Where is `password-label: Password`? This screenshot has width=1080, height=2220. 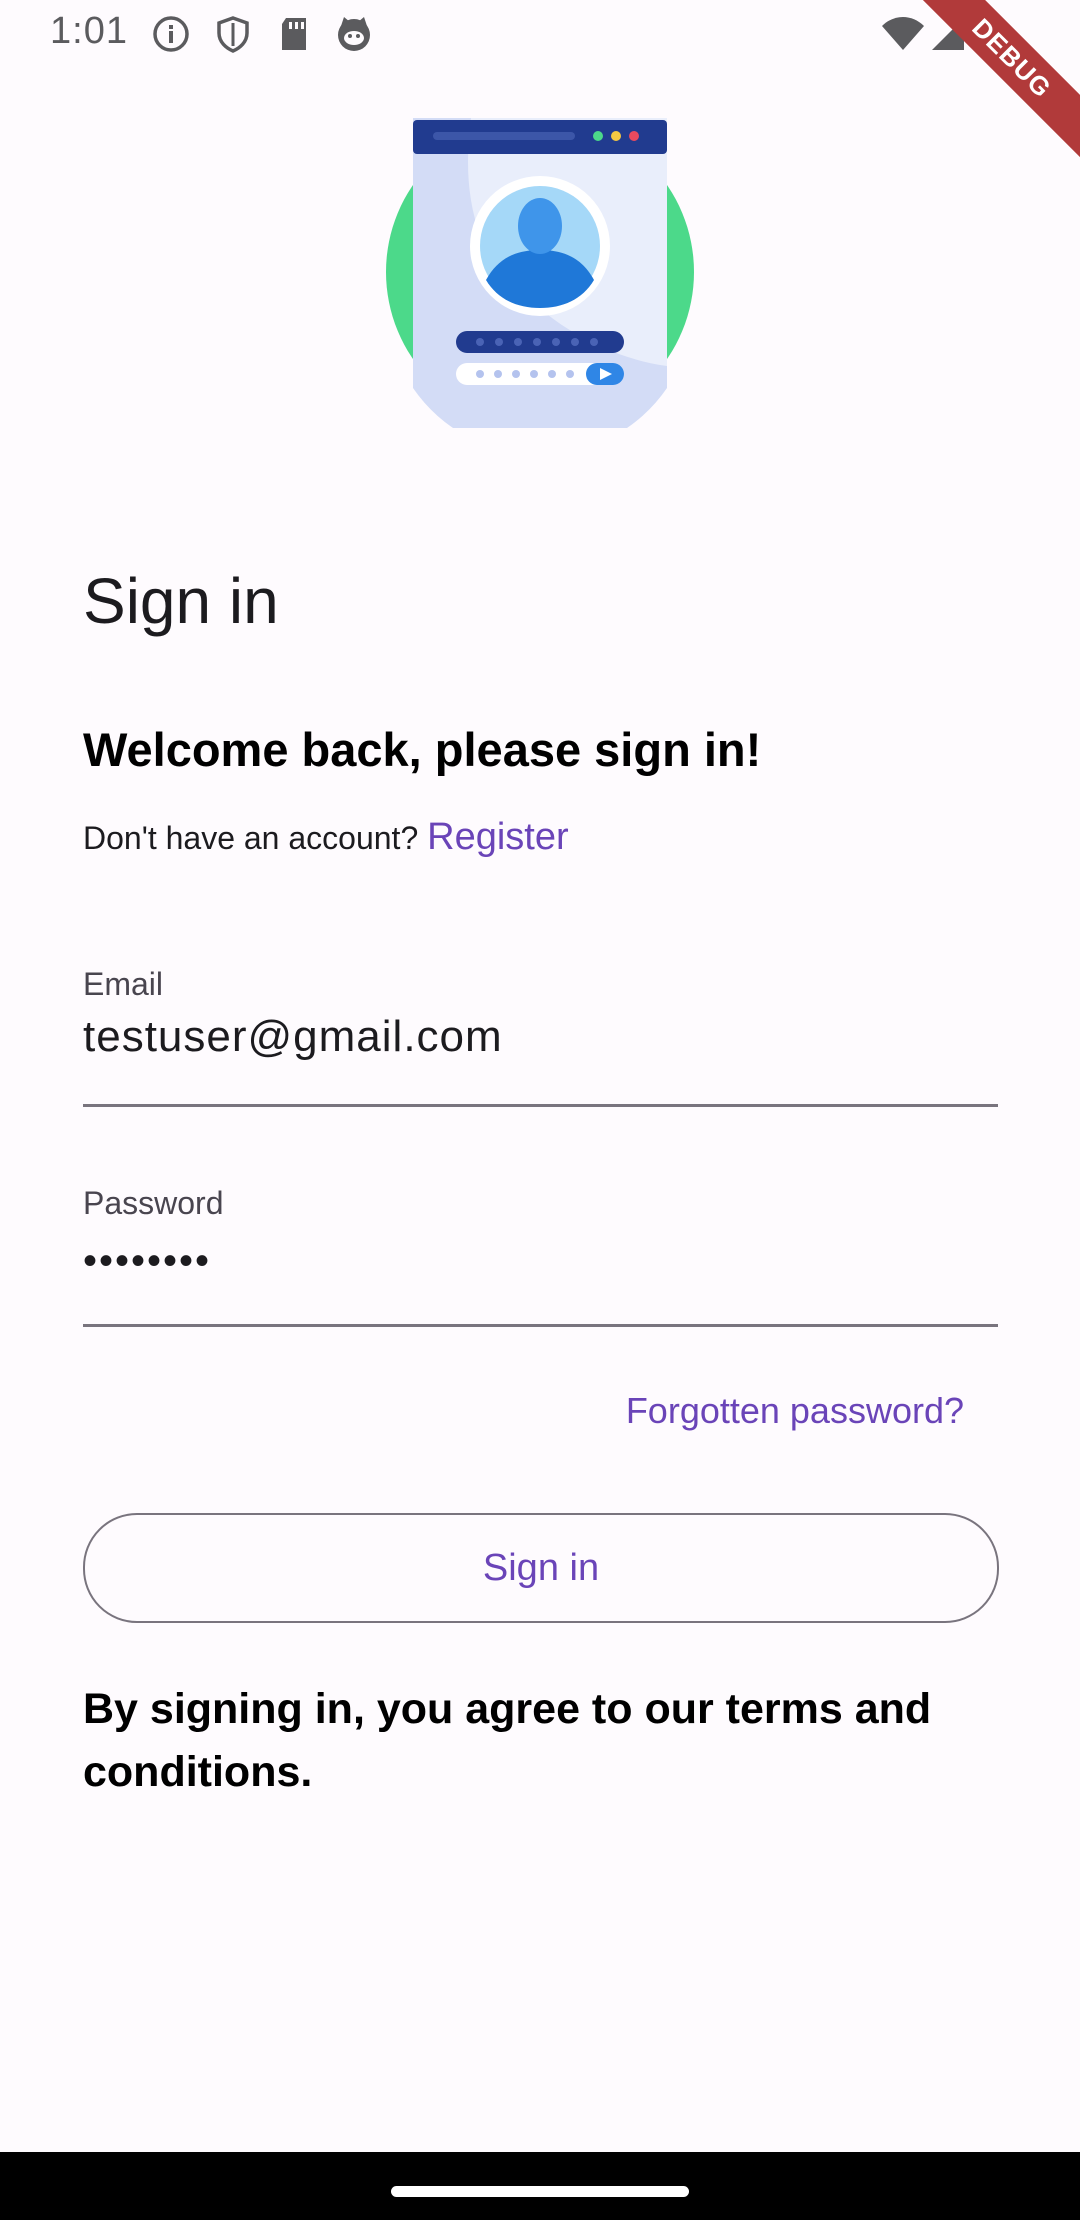 password-label: Password is located at coordinates (153, 1203).